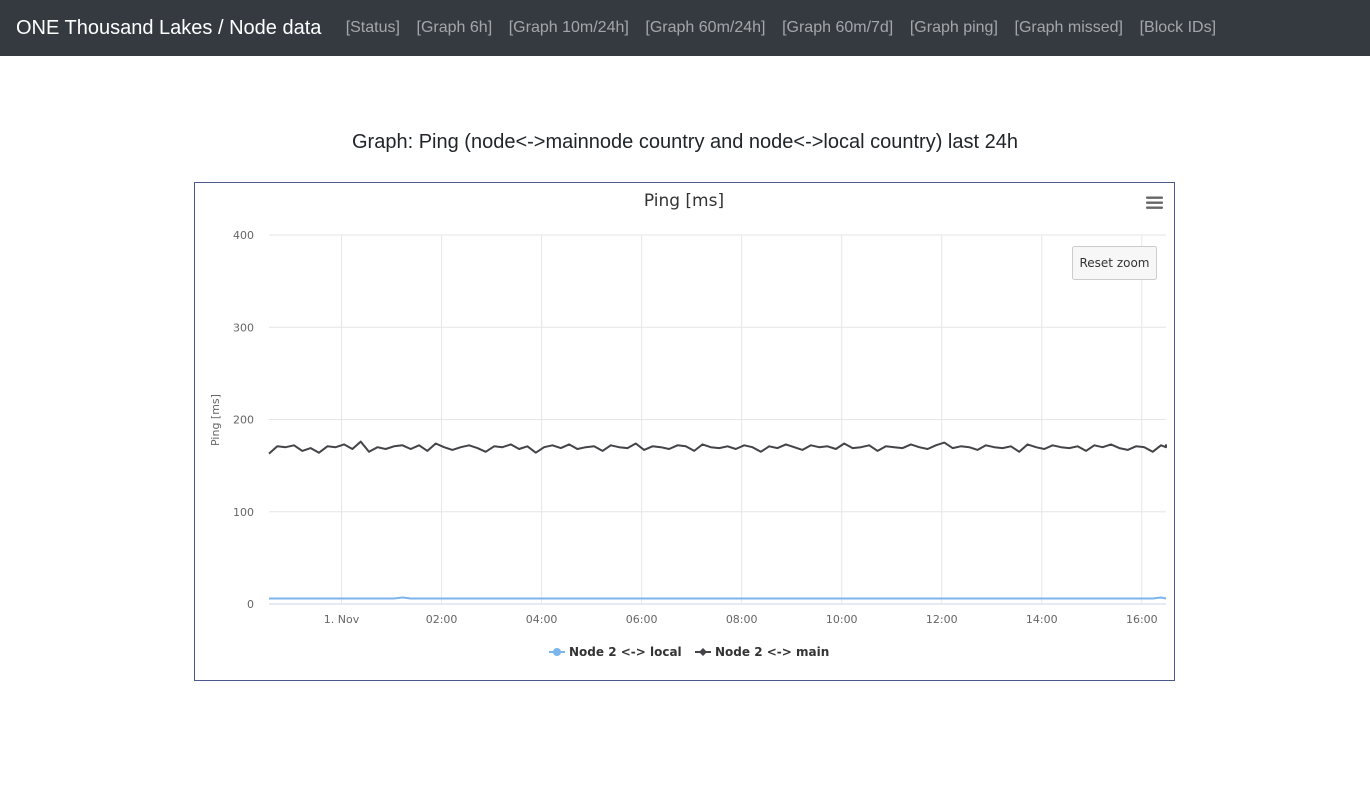 Image resolution: width=1370 pixels, height=792 pixels. What do you see at coordinates (842, 619) in the screenshot?
I see `x-tick-label: 10:00` at bounding box center [842, 619].